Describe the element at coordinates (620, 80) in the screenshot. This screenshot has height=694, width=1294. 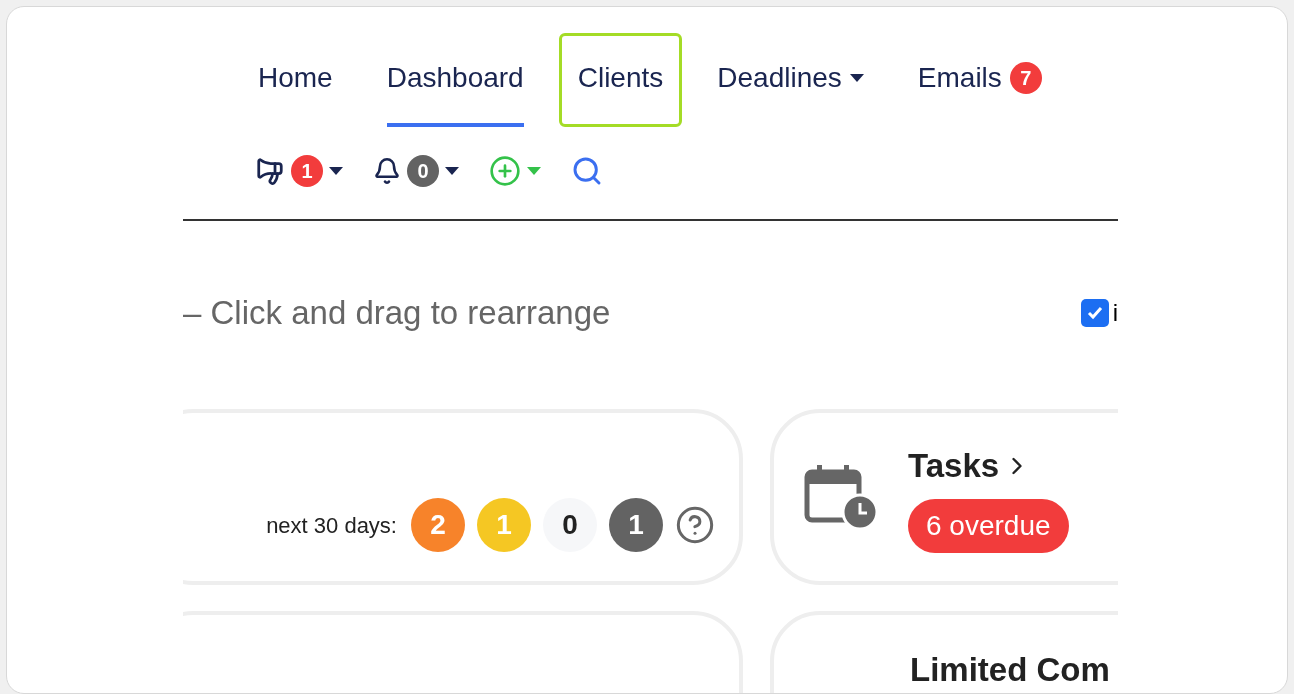
I see `nav-tab: Clients` at that location.